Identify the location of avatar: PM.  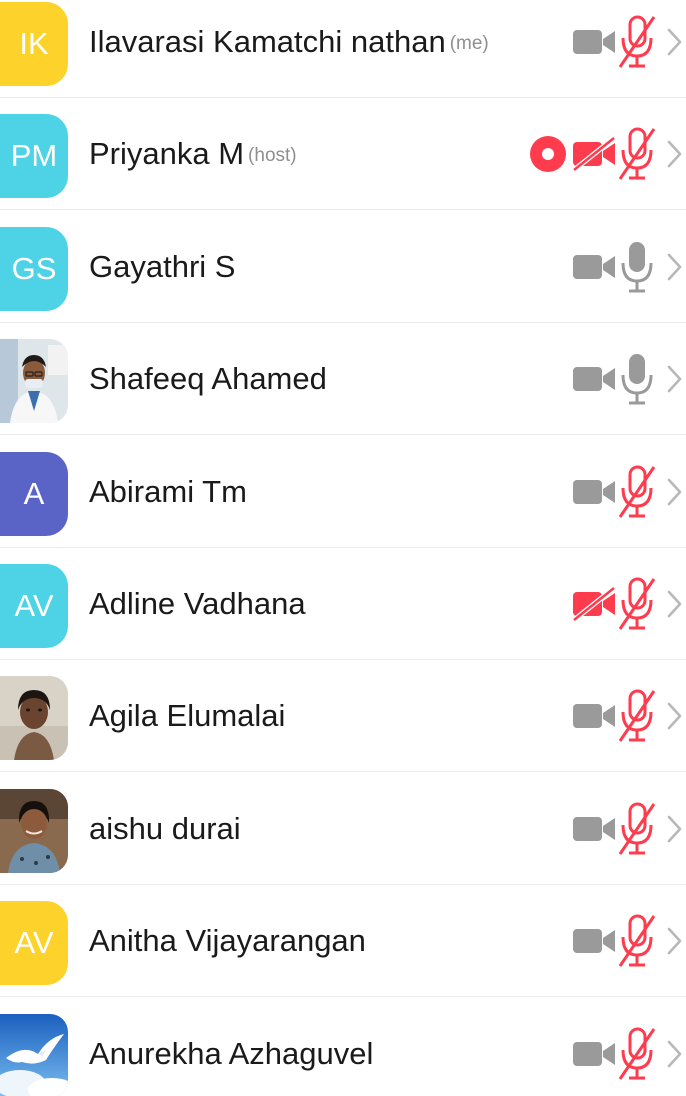
(34, 156).